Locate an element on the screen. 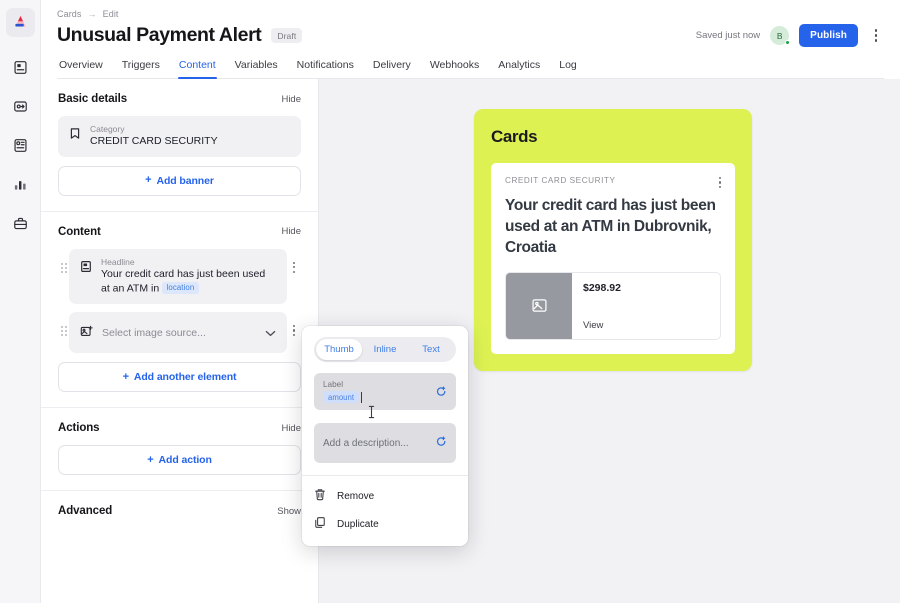 The width and height of the screenshot is (900, 603). popup-menu: Remove Duplicate is located at coordinates (385, 511).